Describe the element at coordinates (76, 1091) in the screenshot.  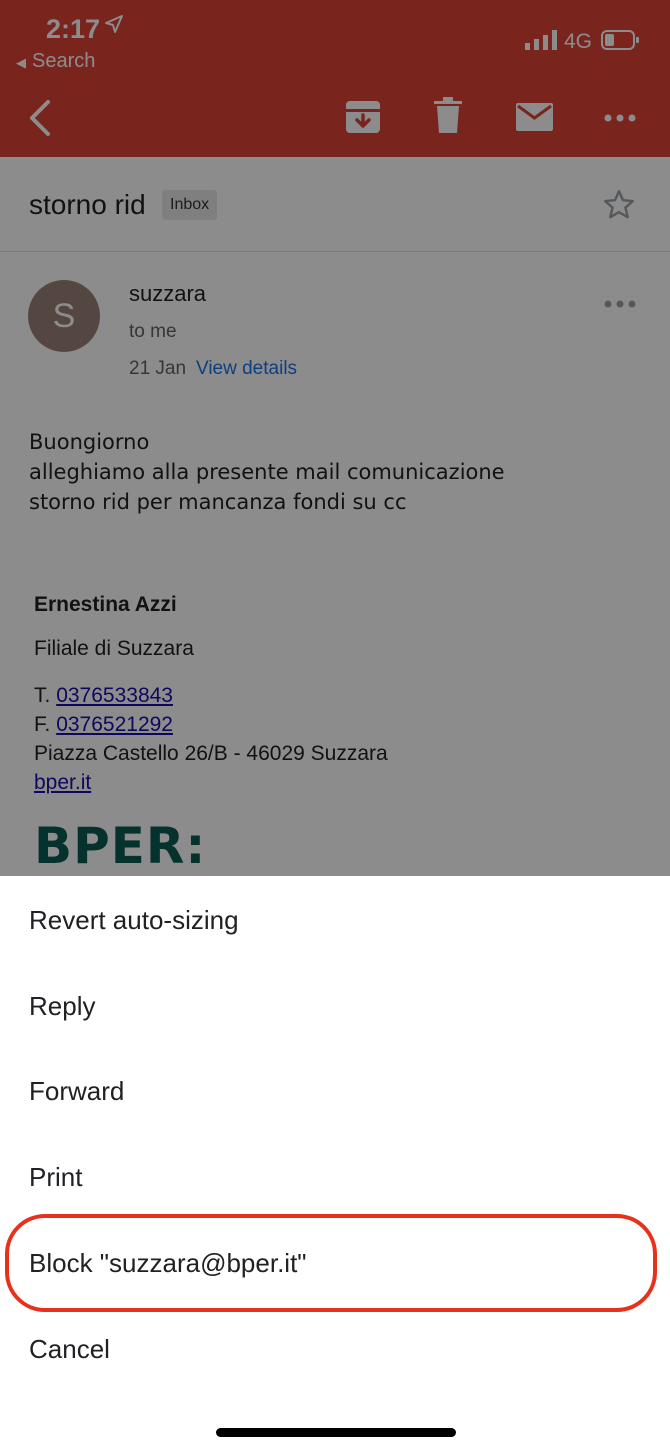
I see `forward-option: Forward` at that location.